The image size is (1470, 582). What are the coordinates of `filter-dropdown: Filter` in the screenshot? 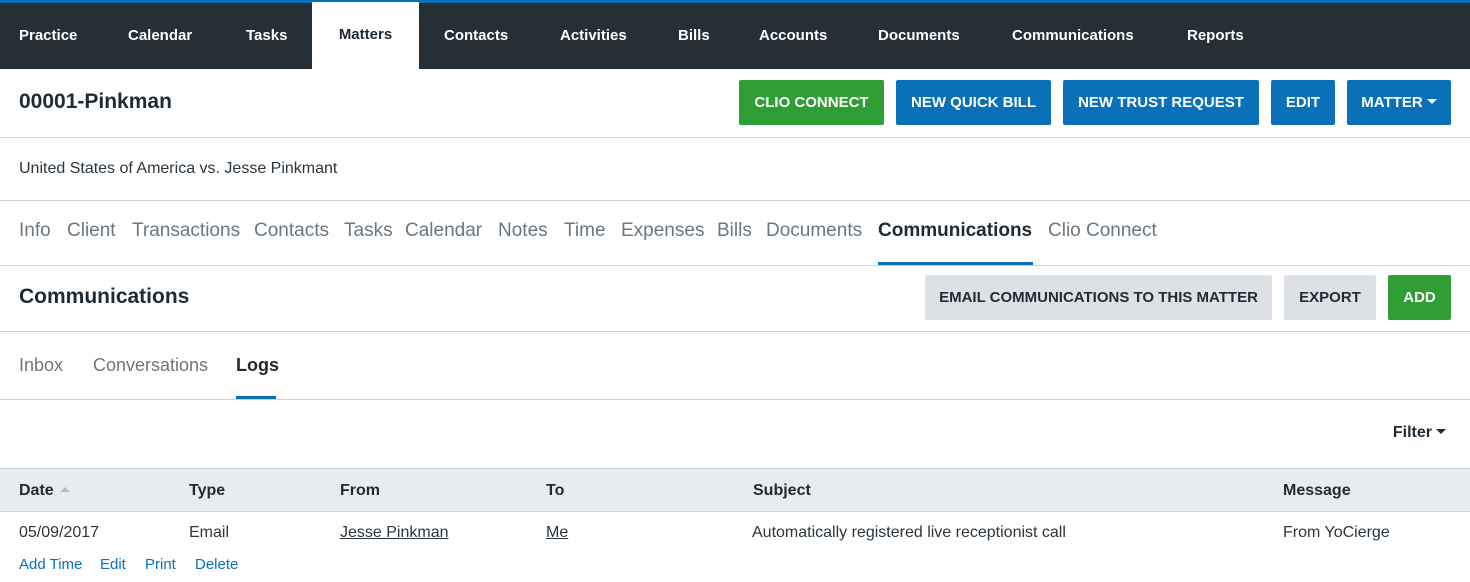 It's located at (1419, 433).